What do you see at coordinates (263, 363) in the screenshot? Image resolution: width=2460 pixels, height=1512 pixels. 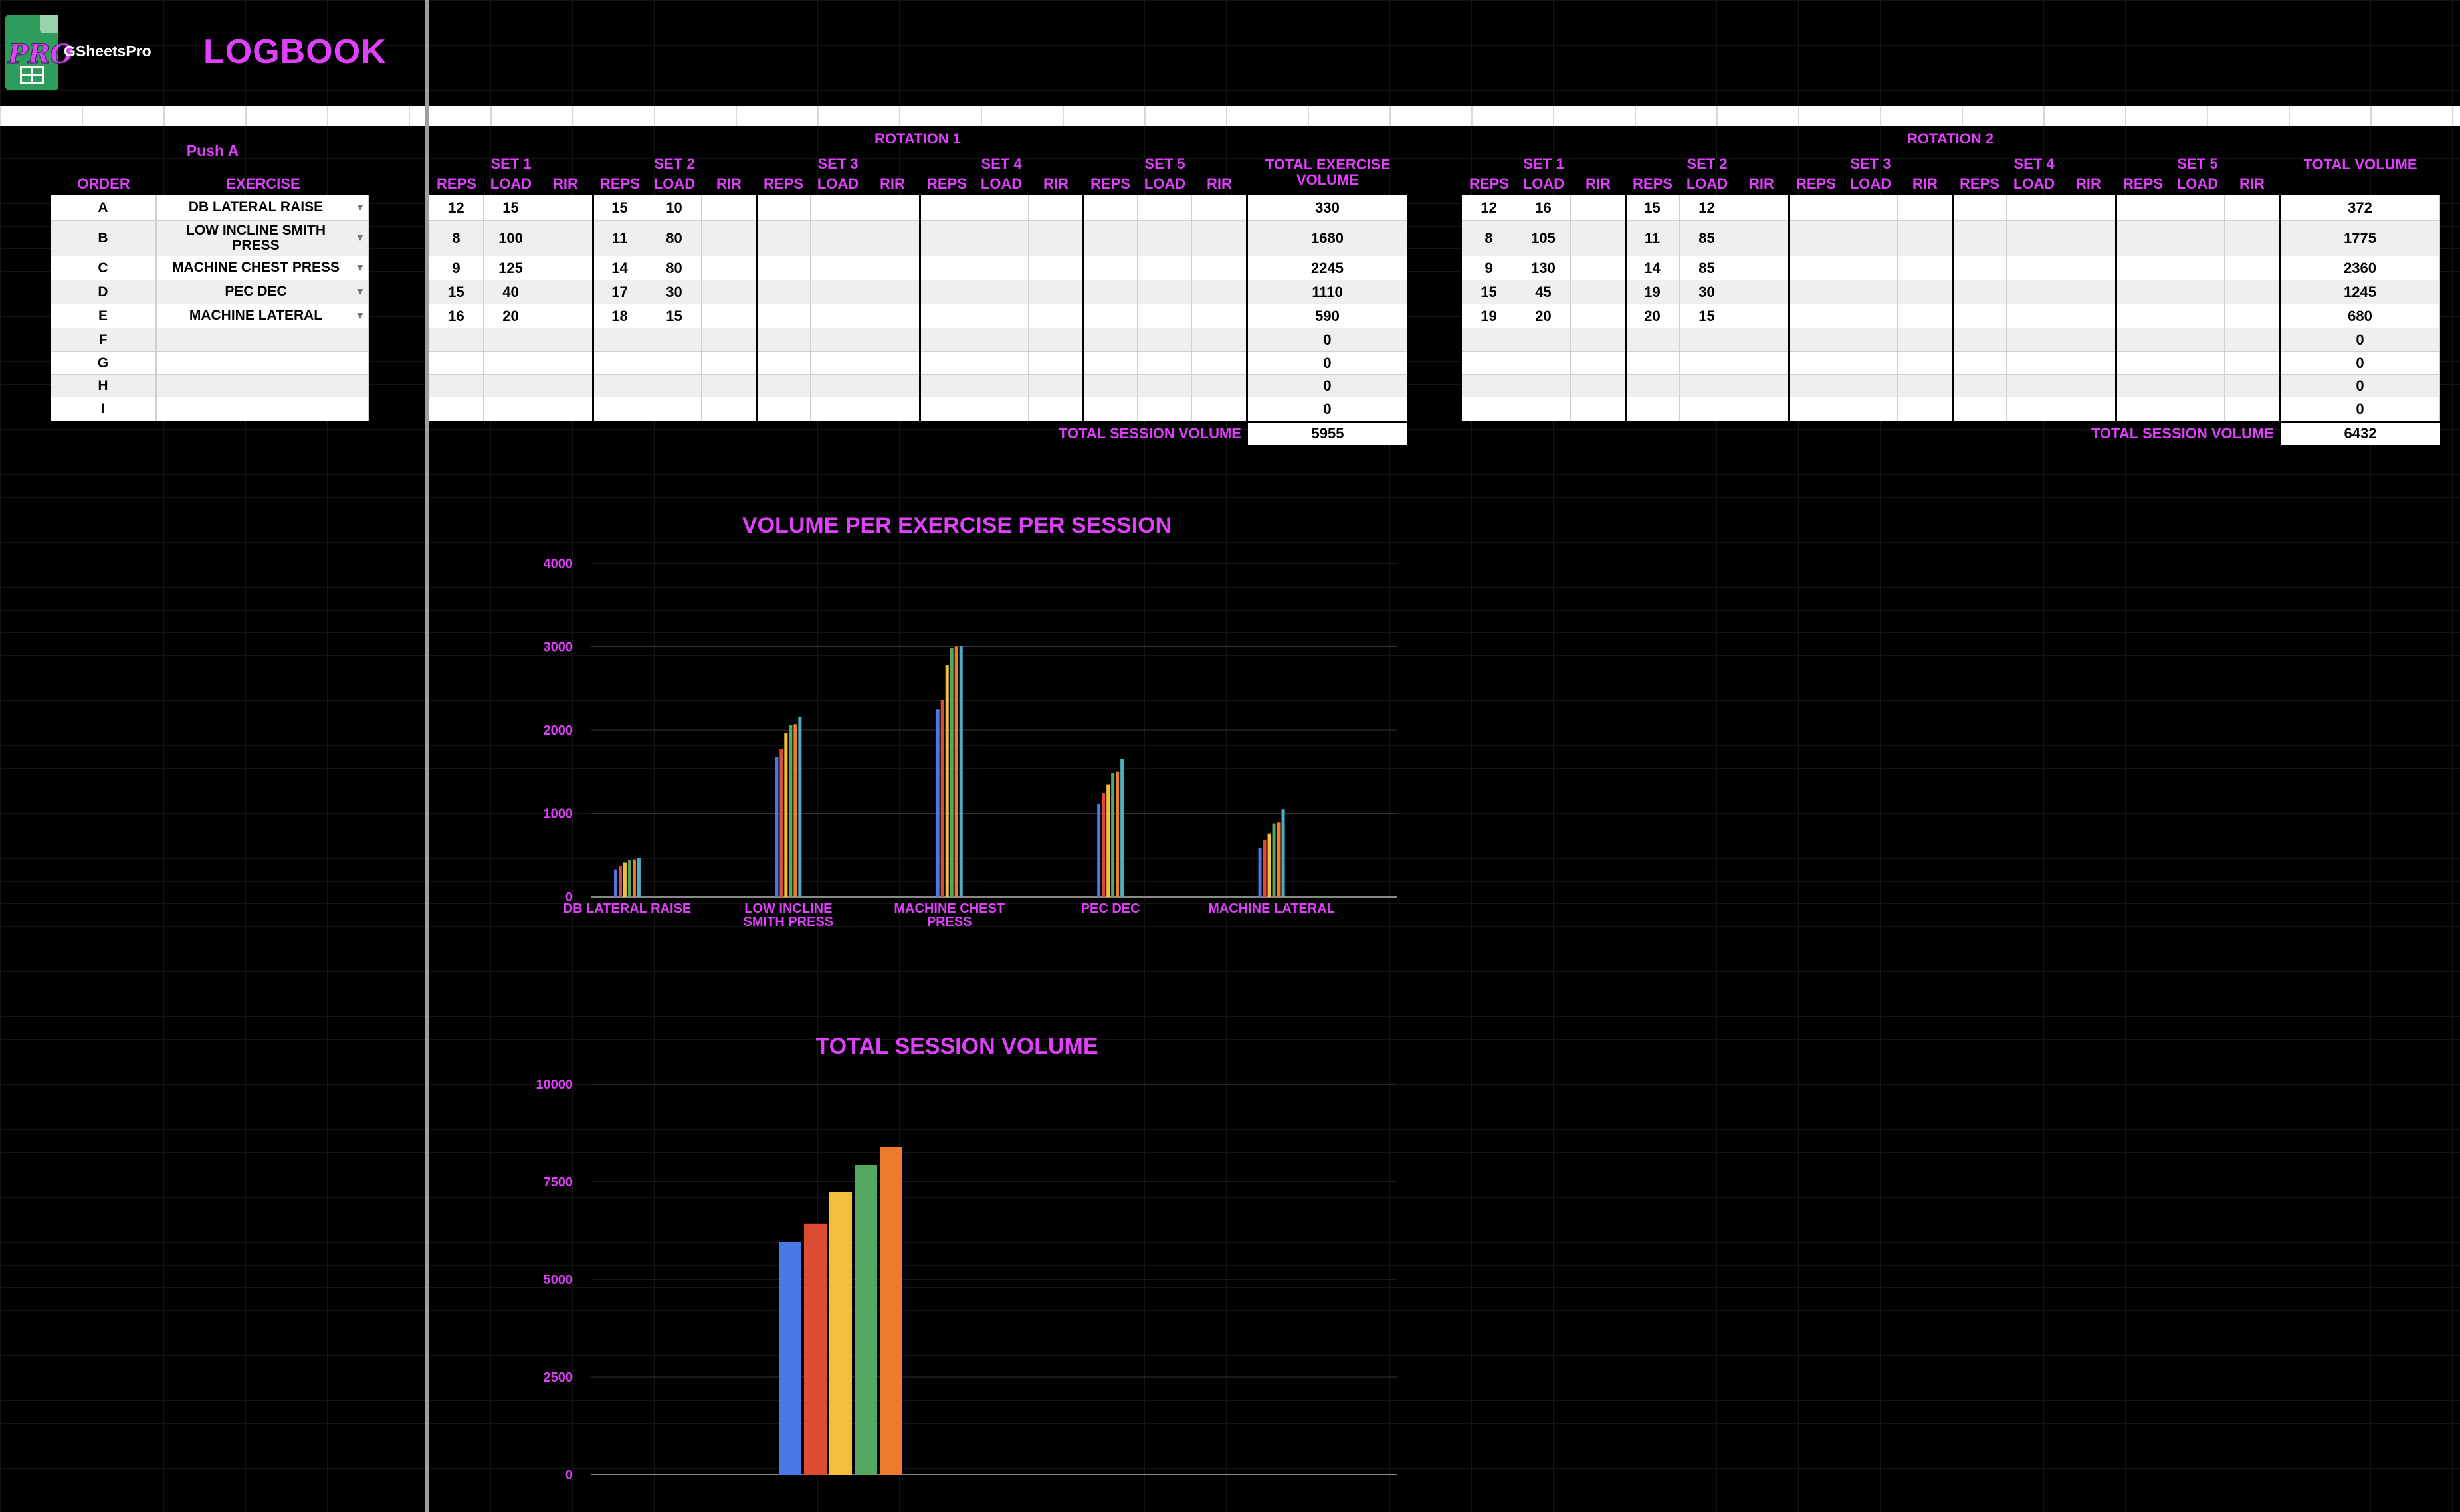 I see `exercise-dropdown` at bounding box center [263, 363].